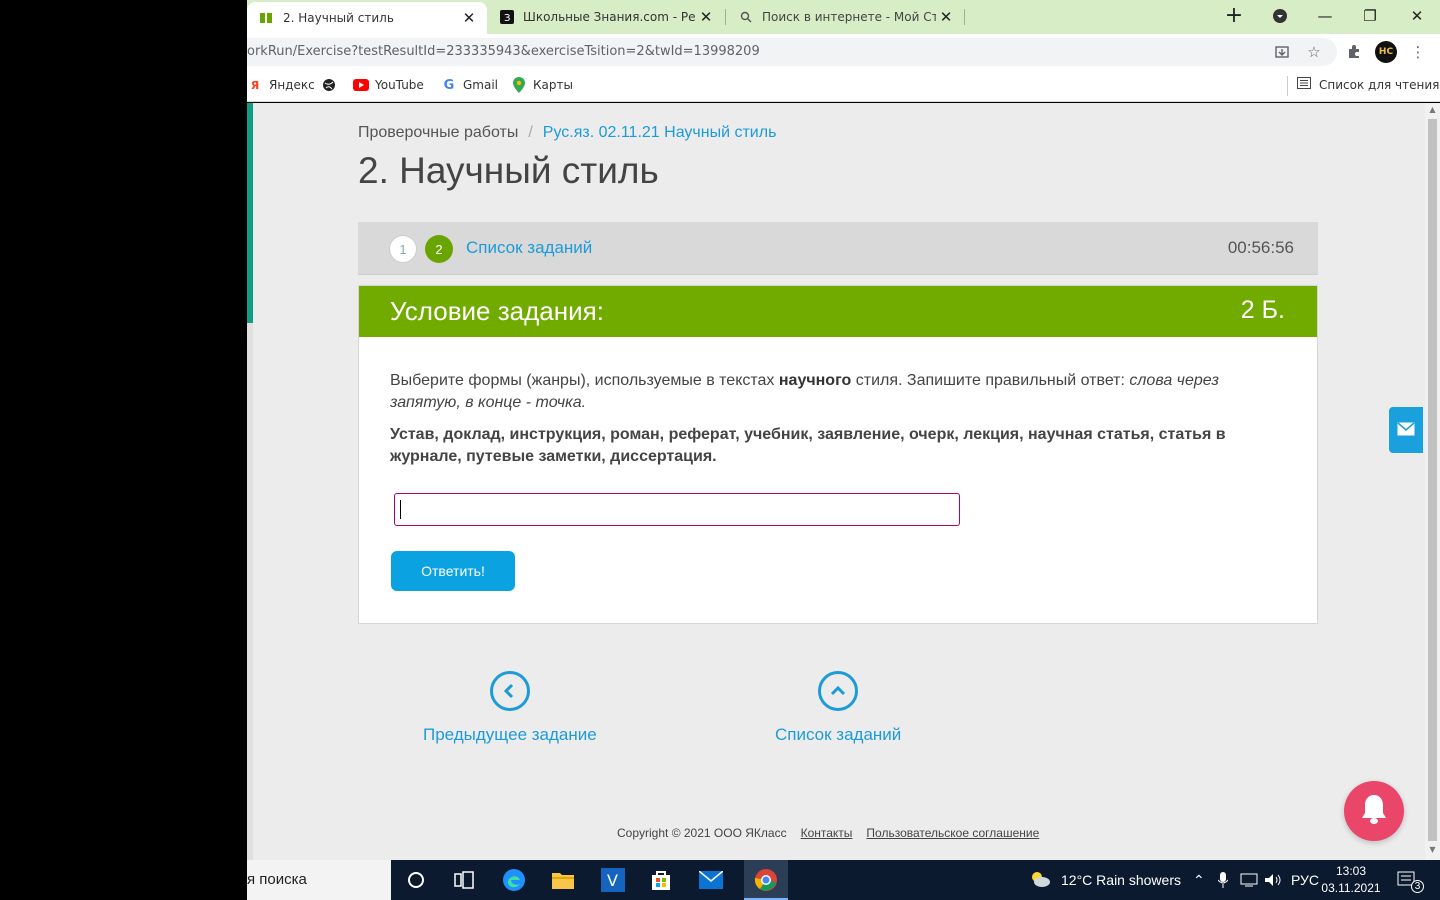 This screenshot has width=1440, height=900. Describe the element at coordinates (438, 132) in the screenshot. I see `breadcrumb-root: Проверочные работы` at that location.